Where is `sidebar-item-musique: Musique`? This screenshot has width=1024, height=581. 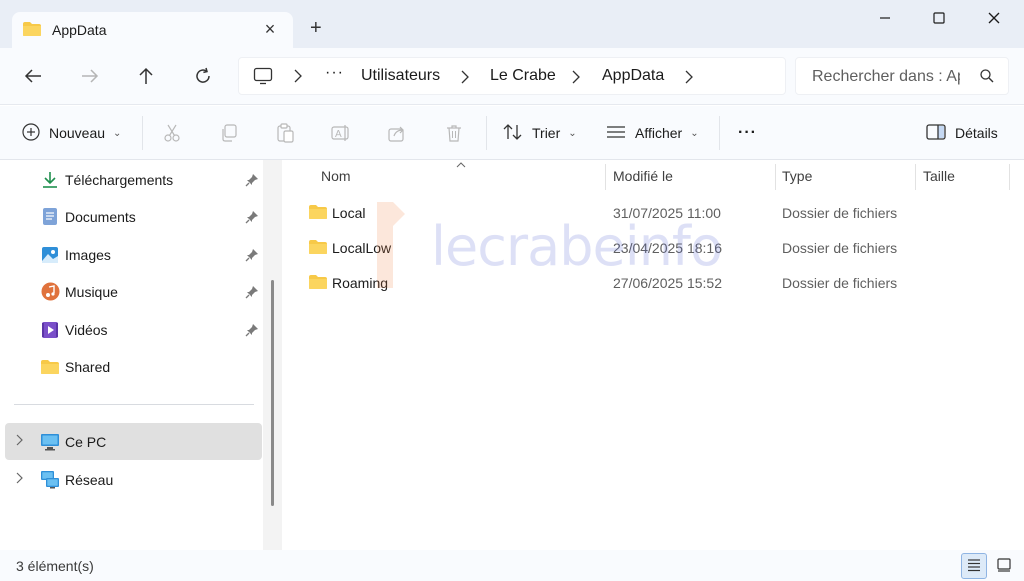
sidebar-item-musique: Musique is located at coordinates (131, 291).